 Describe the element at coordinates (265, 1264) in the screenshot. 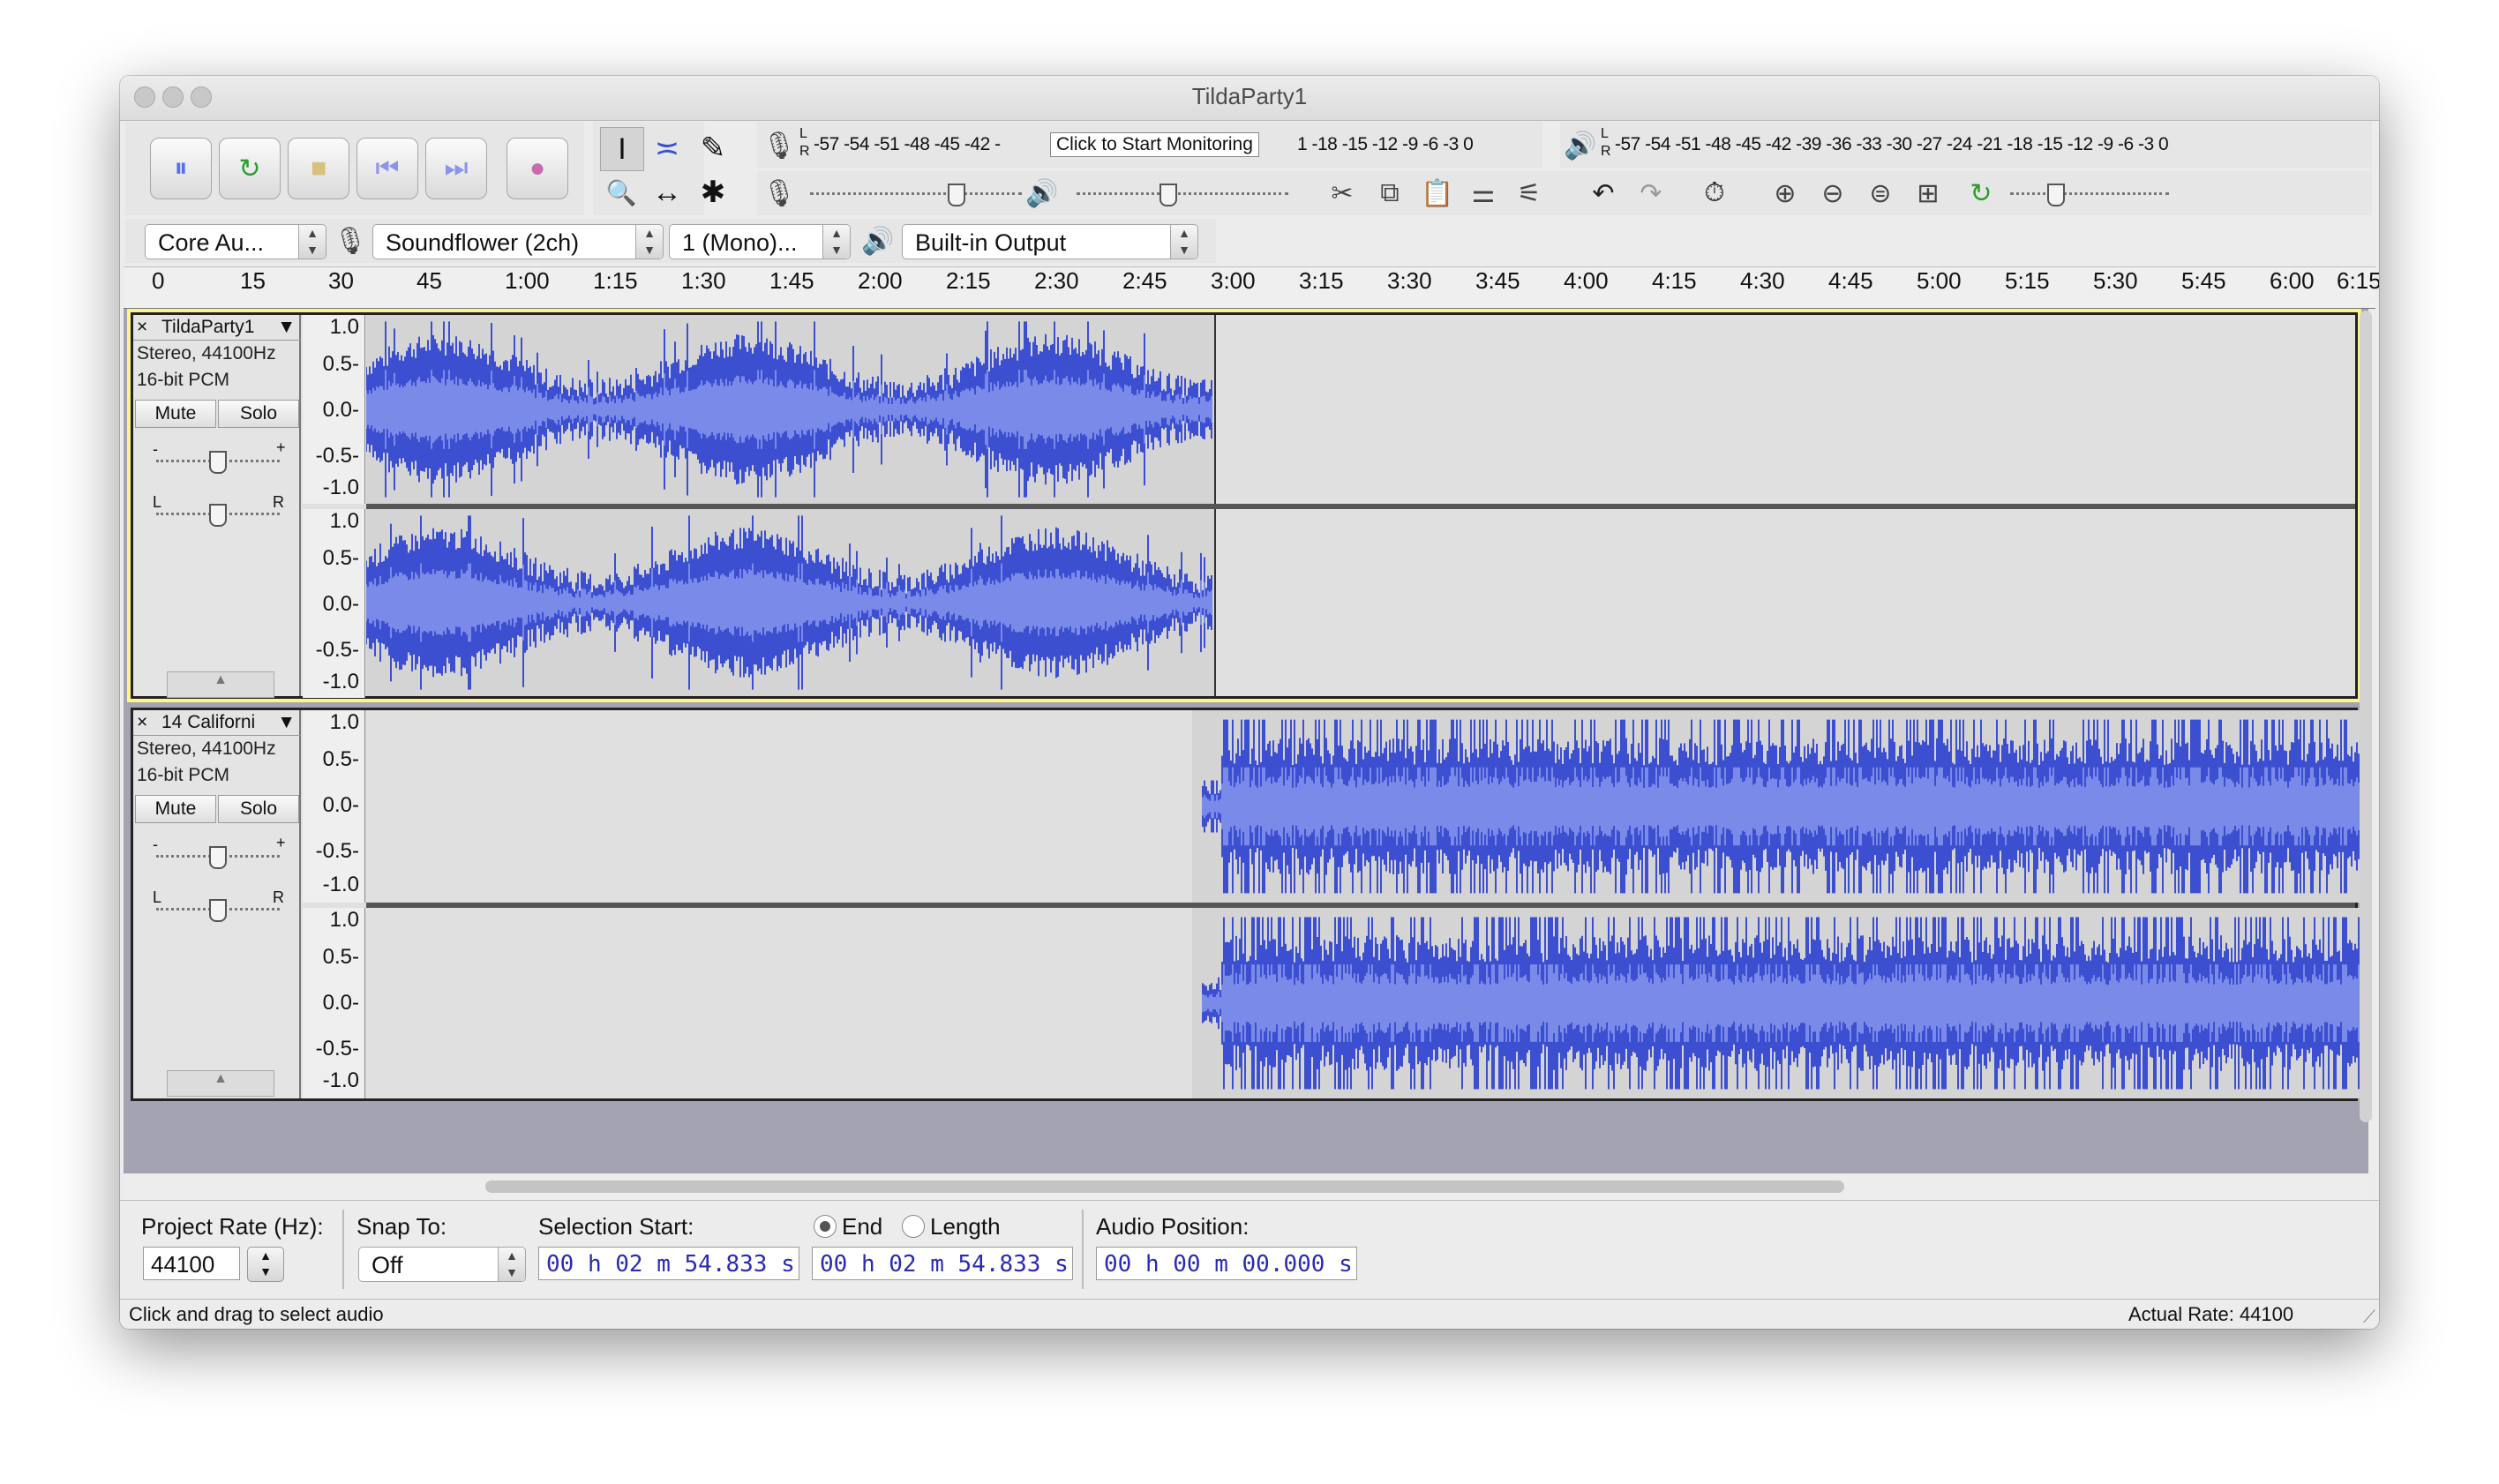

I see `project-rate-stepper: ▲ ▼` at that location.